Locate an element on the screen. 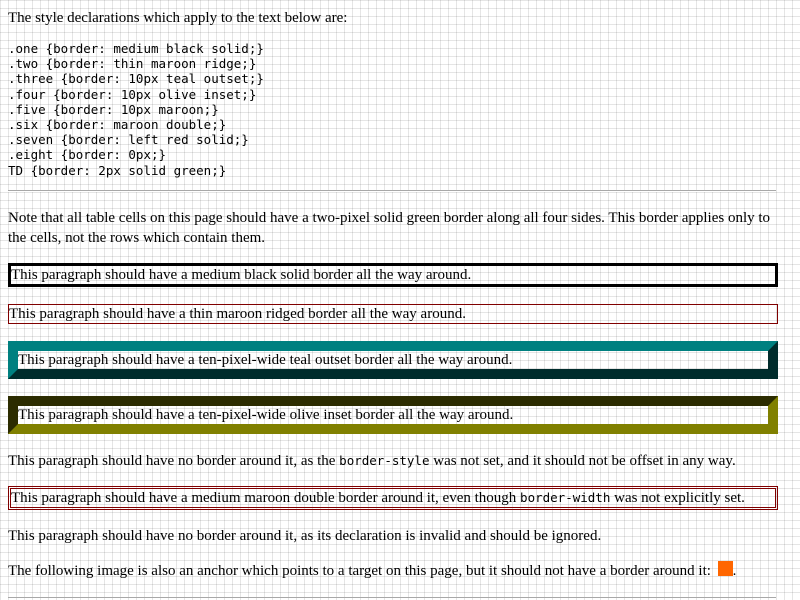  style-line: .seven {border: left red solid;} is located at coordinates (128, 140).